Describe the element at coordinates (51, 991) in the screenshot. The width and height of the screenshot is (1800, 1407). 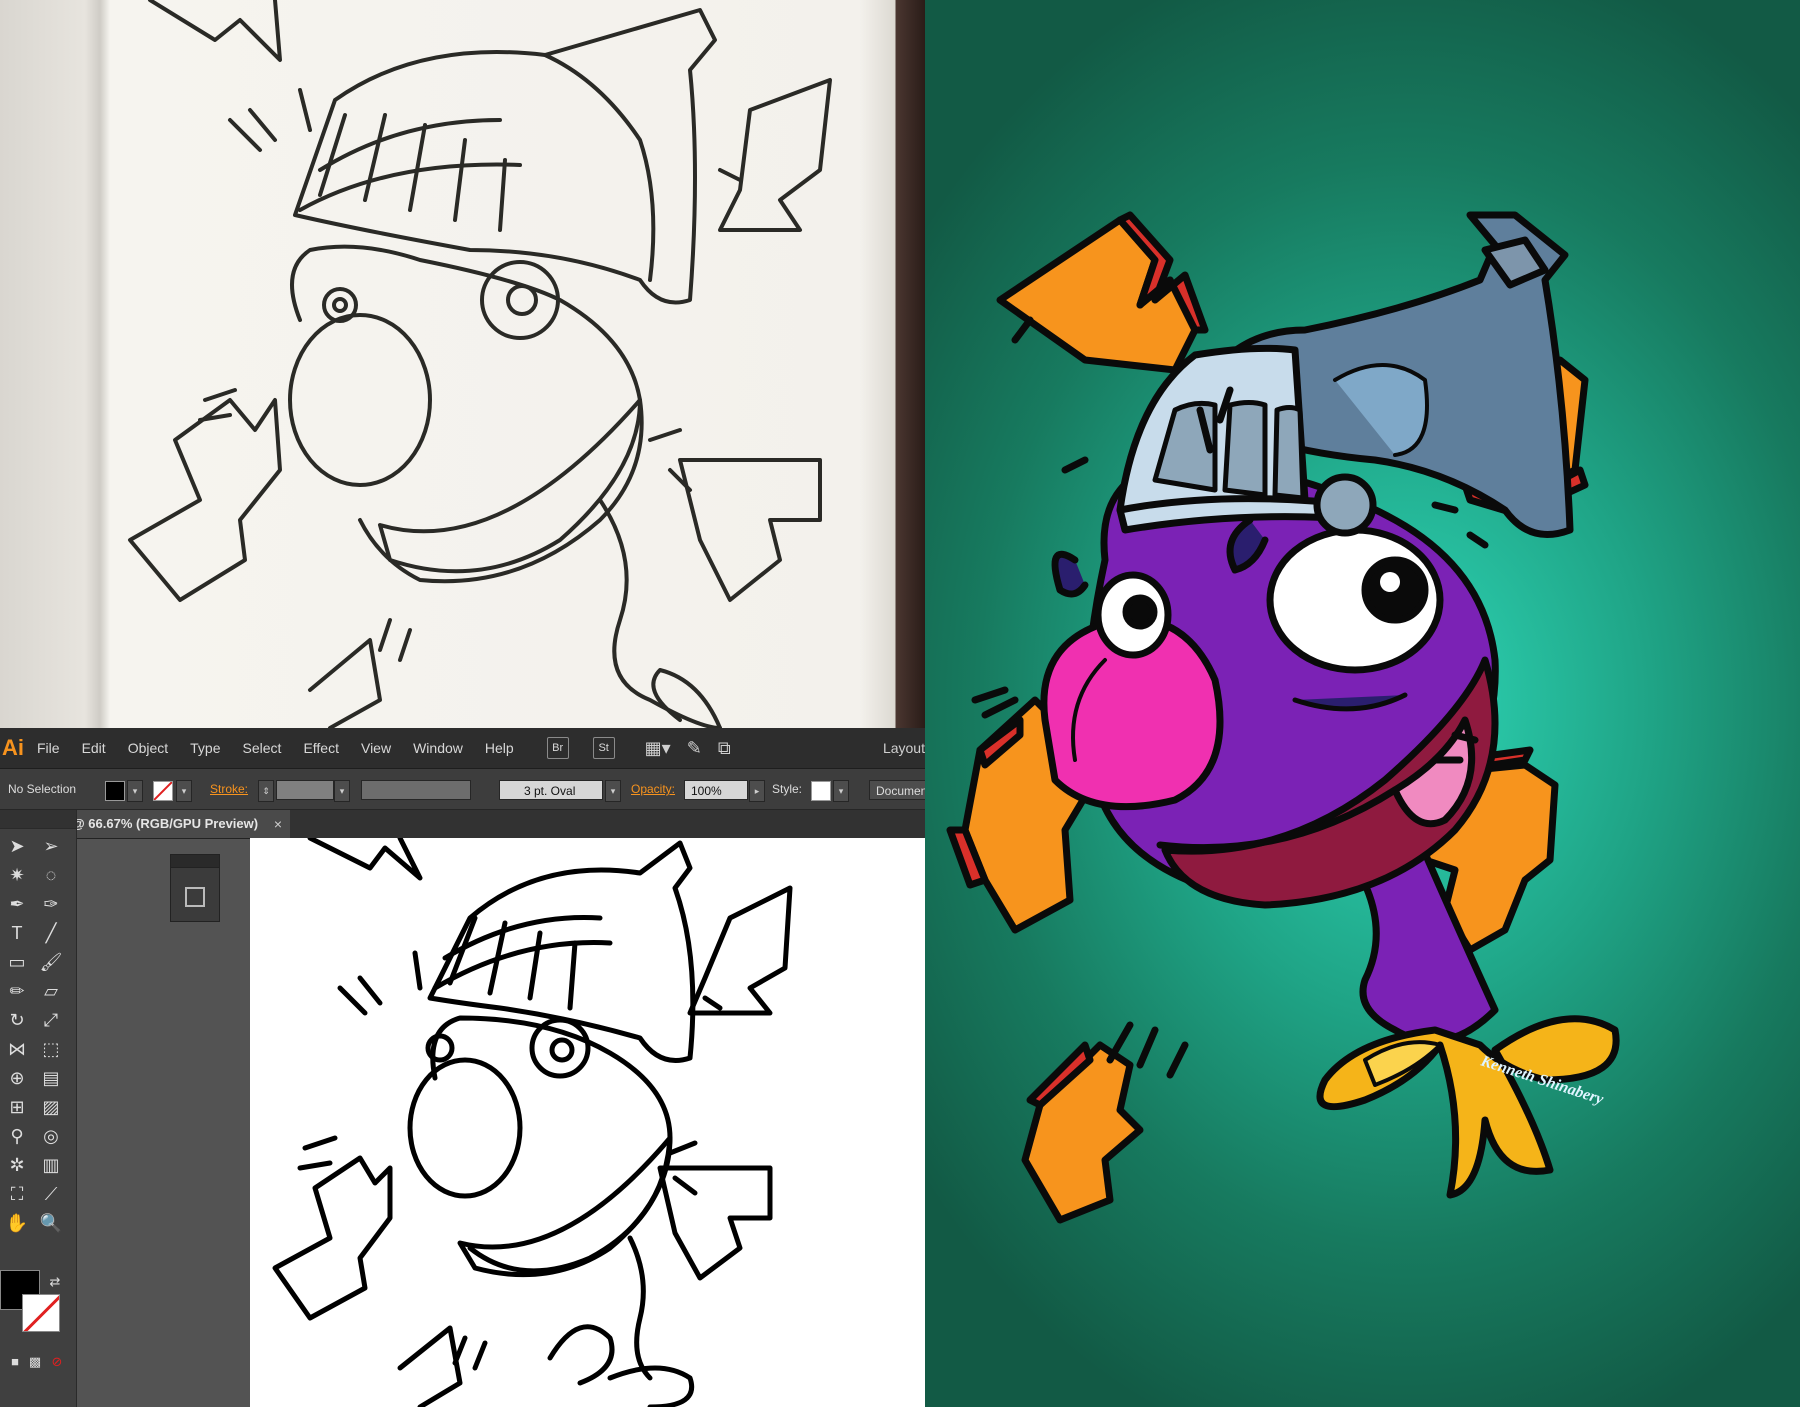
I see `eraser-tool-icon: ▱` at that location.